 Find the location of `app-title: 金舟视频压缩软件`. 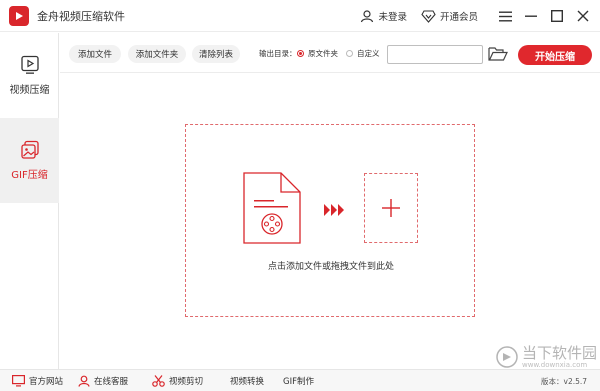

app-title: 金舟视频压缩软件 is located at coordinates (81, 16).